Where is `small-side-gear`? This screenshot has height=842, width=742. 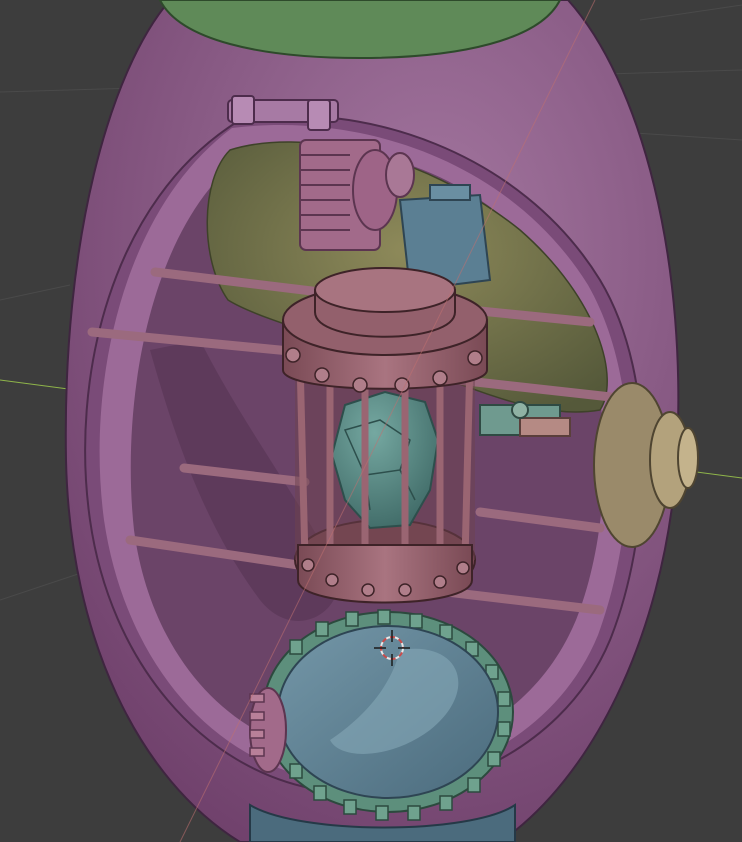 small-side-gear is located at coordinates (268, 730).